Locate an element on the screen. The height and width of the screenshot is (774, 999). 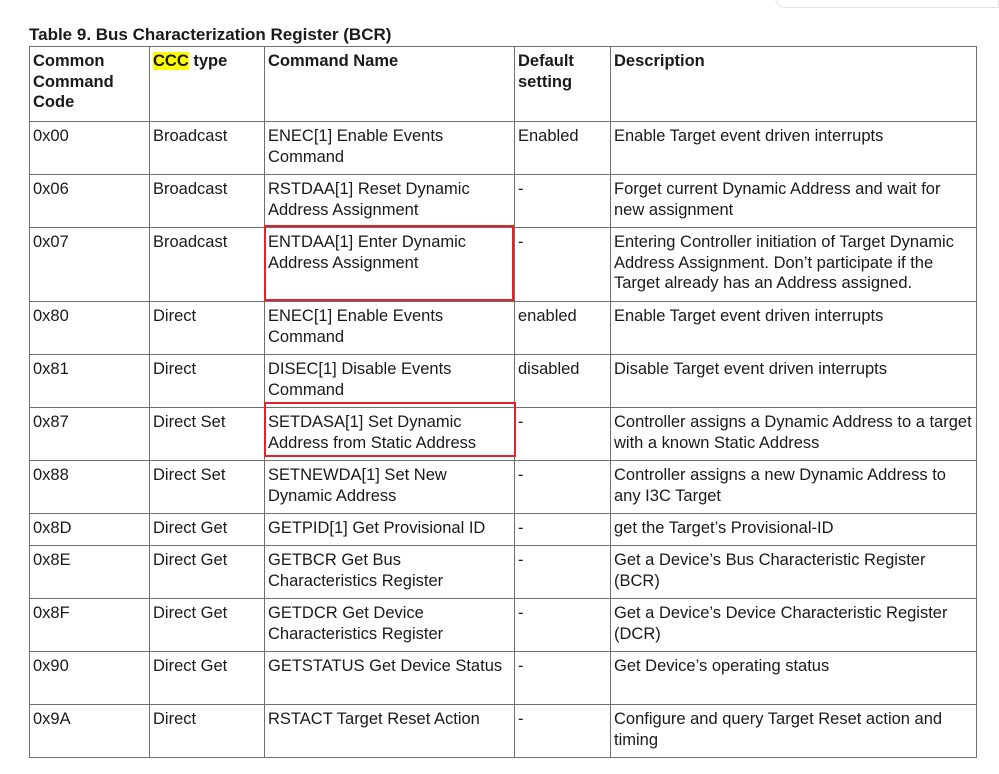
cell-command-name: GETPID[1] Get Provisional ID is located at coordinates (389, 529).